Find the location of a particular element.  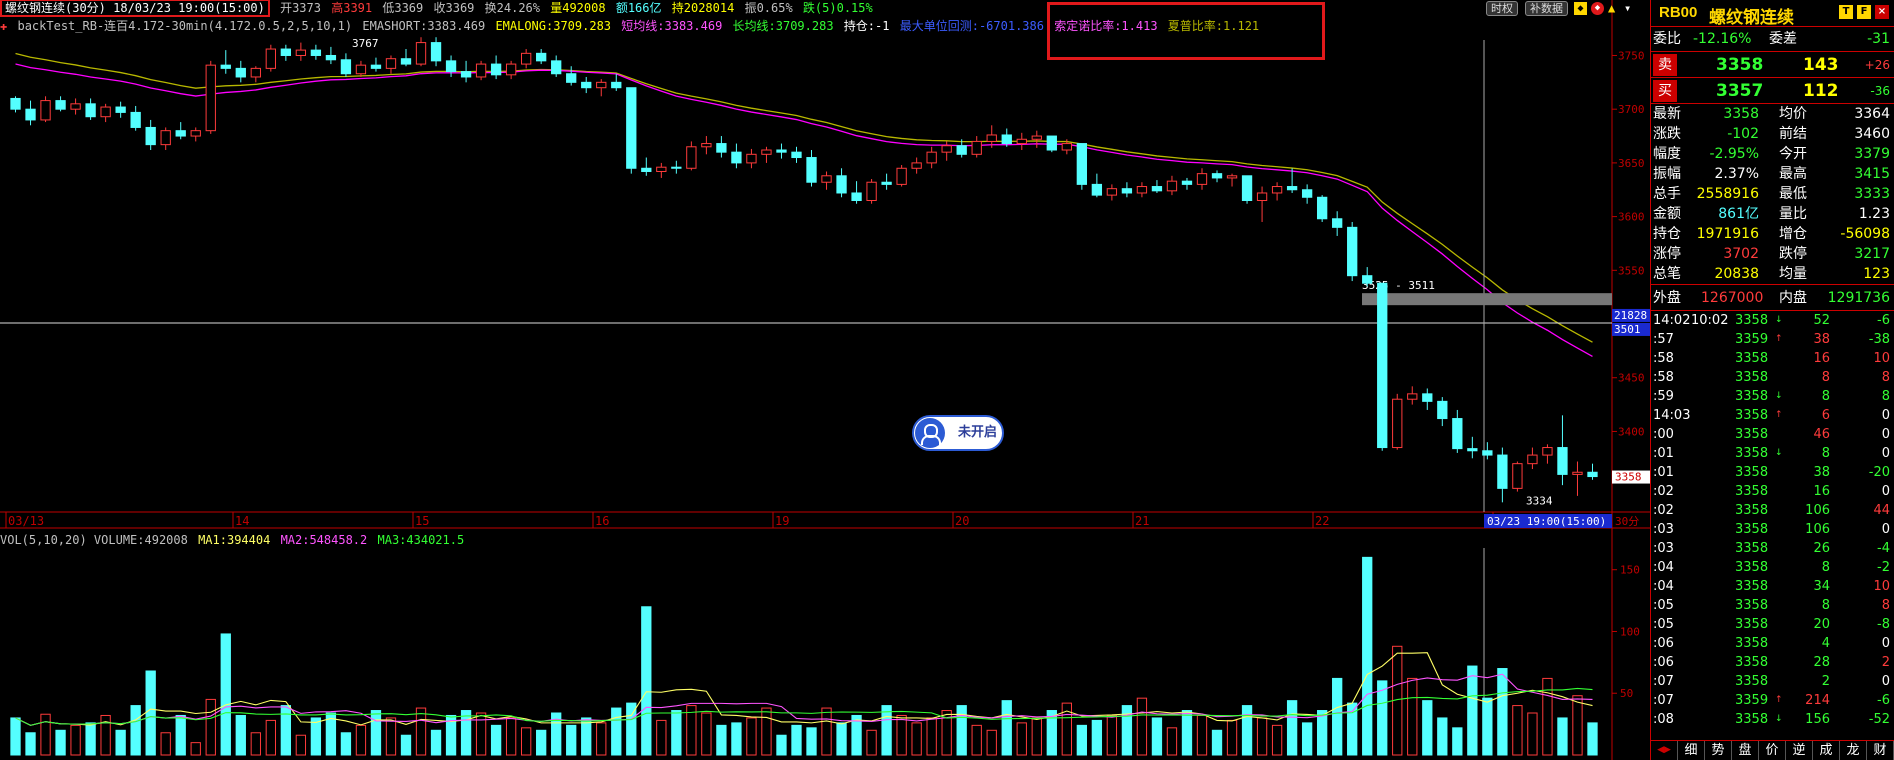

tick-row: :01 3358 ↓ 8 0 is located at coordinates (1772, 453).